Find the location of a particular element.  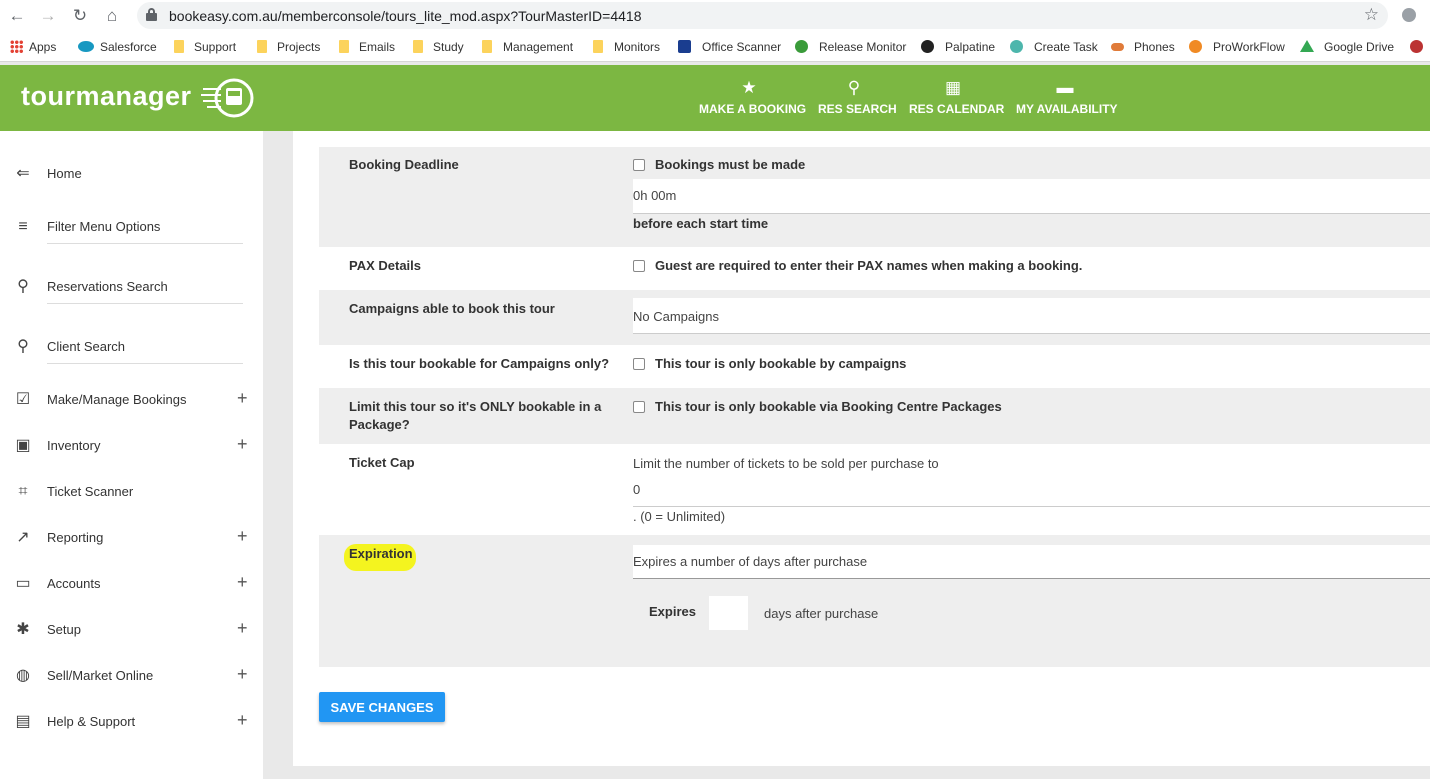

expiration-mode-select: Expires a number of days after purchase is located at coordinates (1031, 562).